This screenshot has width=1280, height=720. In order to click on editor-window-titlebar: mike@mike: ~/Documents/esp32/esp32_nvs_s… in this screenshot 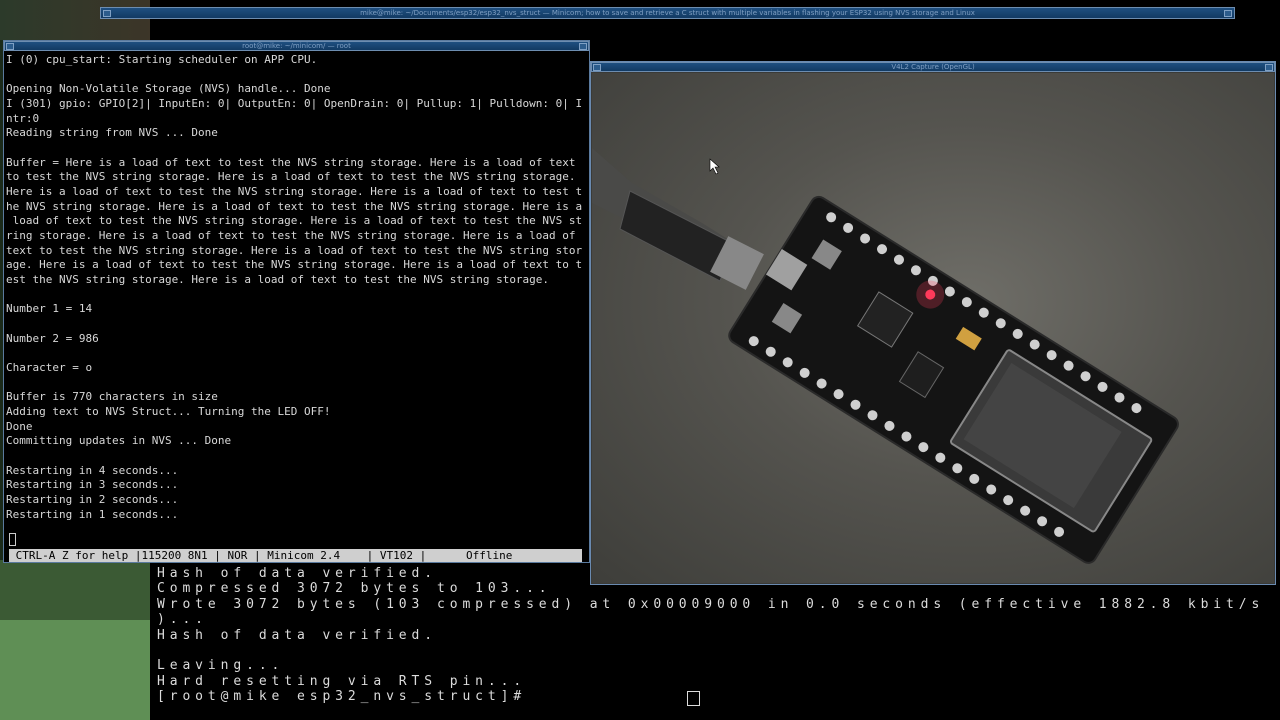, I will do `click(667, 13)`.